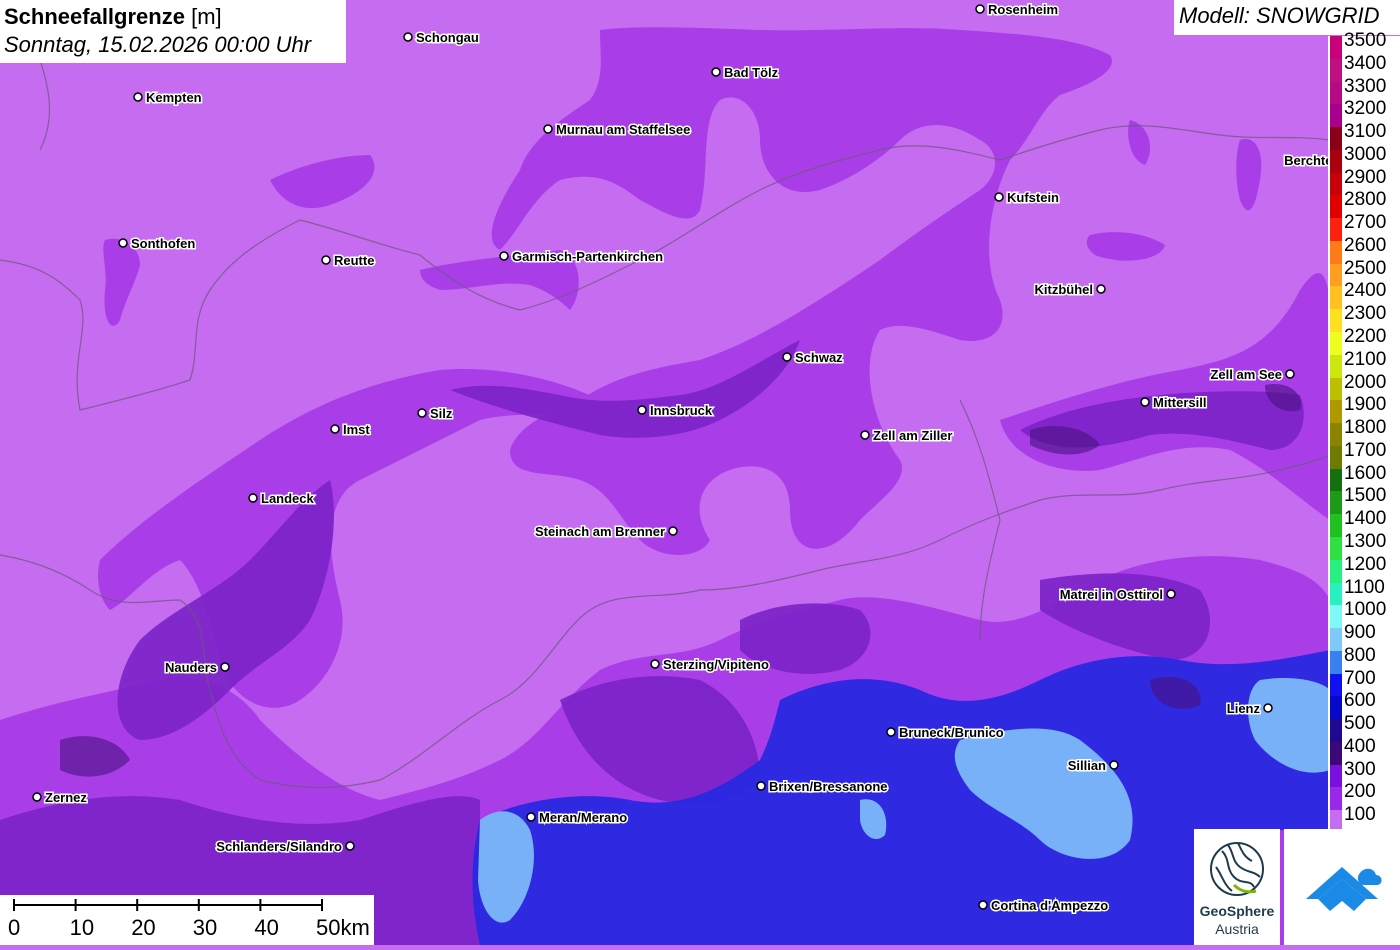 This screenshot has width=1400, height=950. I want to click on city-label: Zernez, so click(66, 797).